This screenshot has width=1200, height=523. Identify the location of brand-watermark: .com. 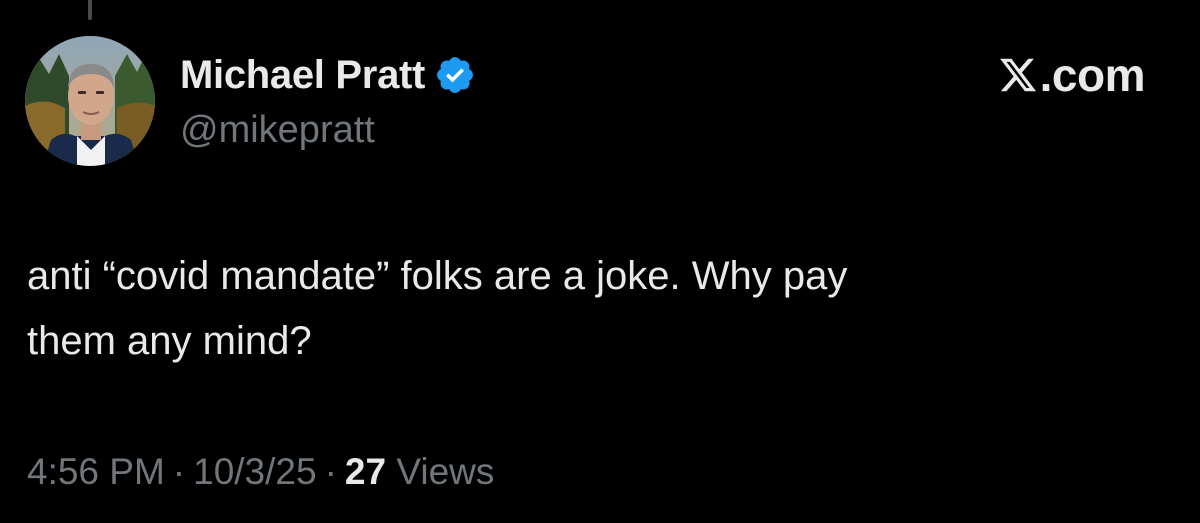
(1072, 75).